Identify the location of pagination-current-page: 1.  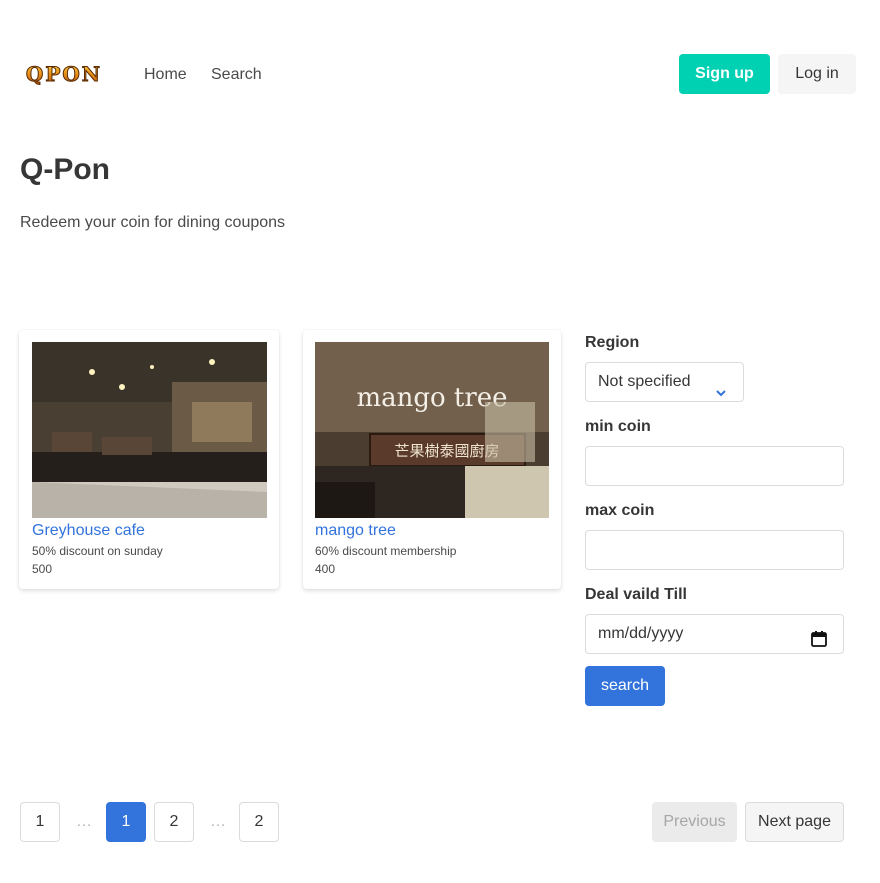
(126, 822).